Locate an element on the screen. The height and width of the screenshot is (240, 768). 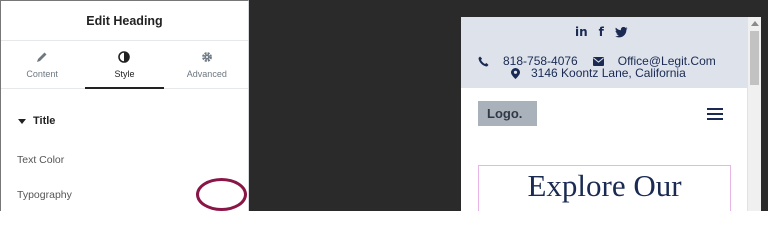
caret-down-icon is located at coordinates (22, 121).